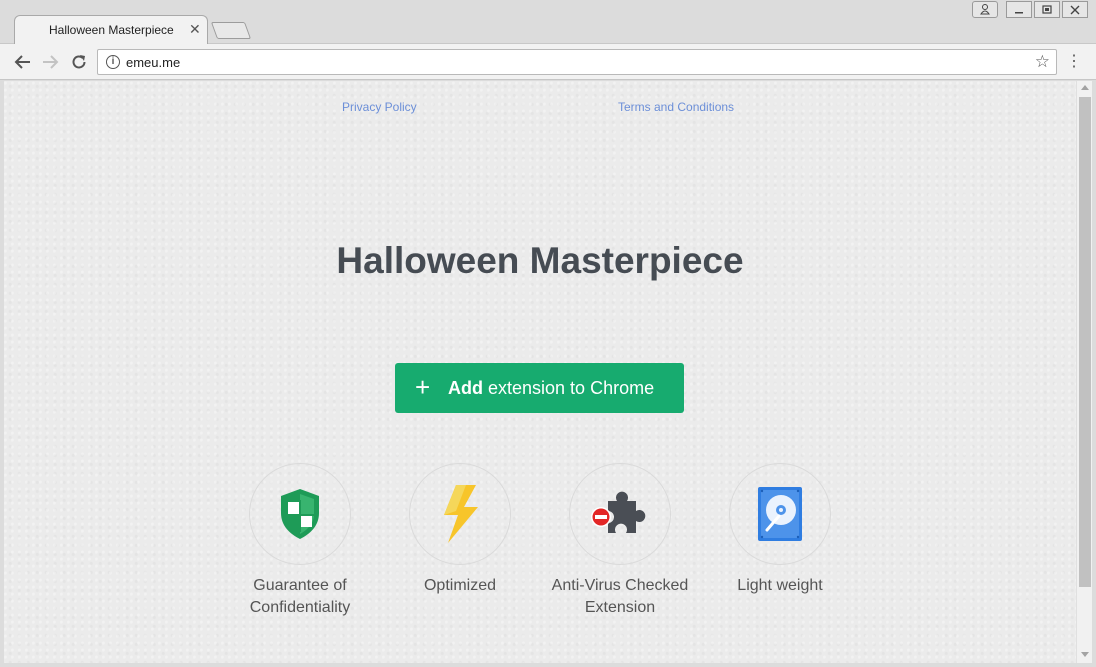 This screenshot has width=1096, height=667. I want to click on puzzle-icon, so click(618, 512).